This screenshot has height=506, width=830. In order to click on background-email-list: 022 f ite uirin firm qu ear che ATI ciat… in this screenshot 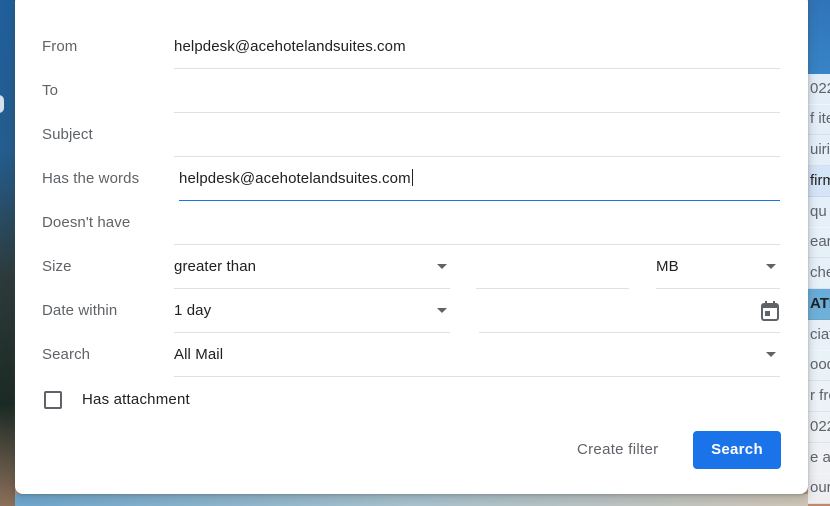, I will do `click(819, 253)`.